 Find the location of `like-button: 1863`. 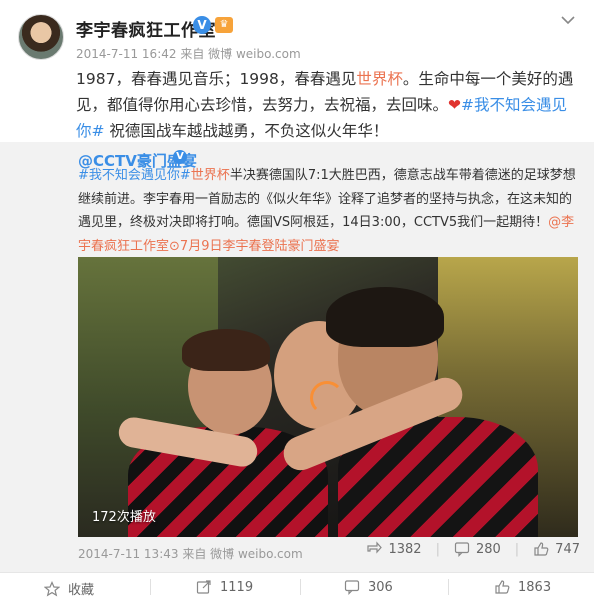

like-button: 1863 is located at coordinates (522, 587).